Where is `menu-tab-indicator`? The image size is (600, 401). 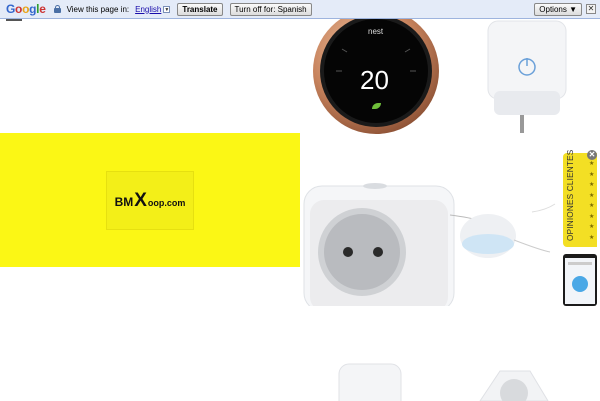 menu-tab-indicator is located at coordinates (14, 20).